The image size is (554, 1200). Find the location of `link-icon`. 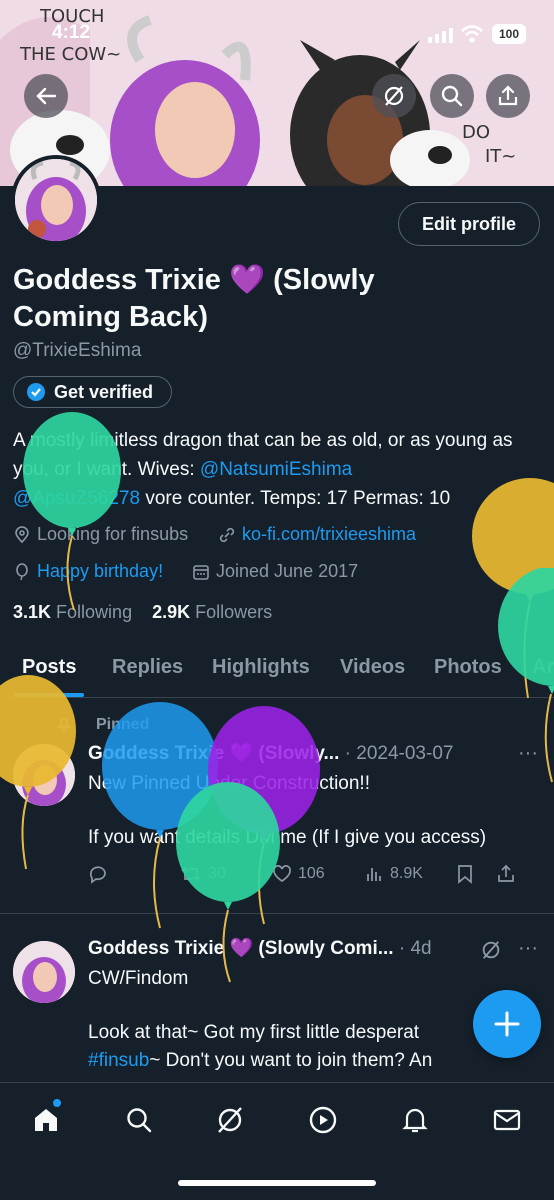

link-icon is located at coordinates (227, 534).